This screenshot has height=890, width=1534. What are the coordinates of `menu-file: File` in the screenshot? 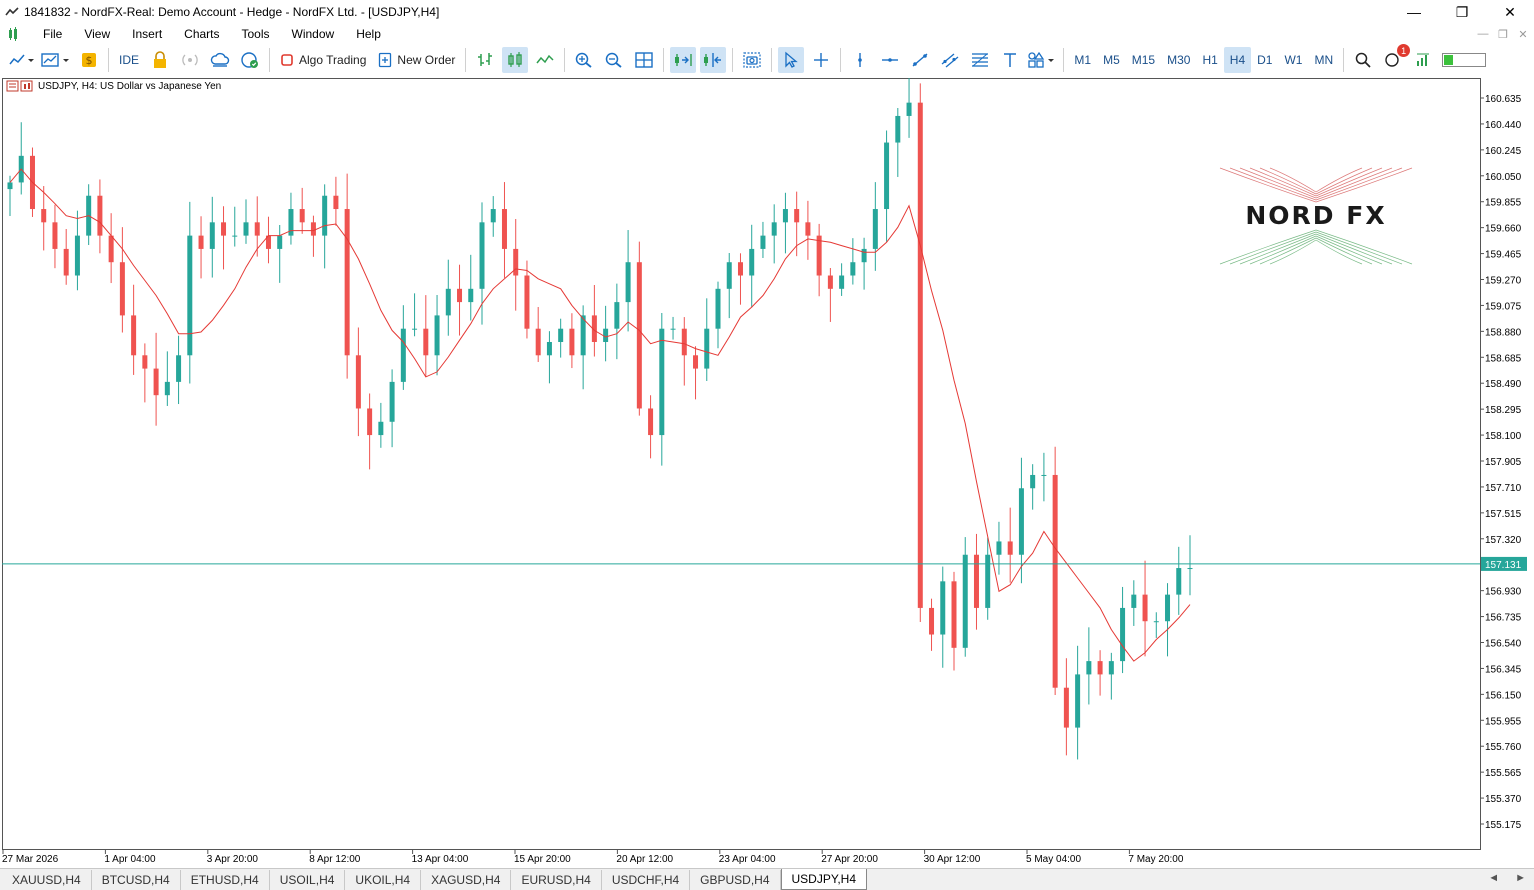 It's located at (52, 34).